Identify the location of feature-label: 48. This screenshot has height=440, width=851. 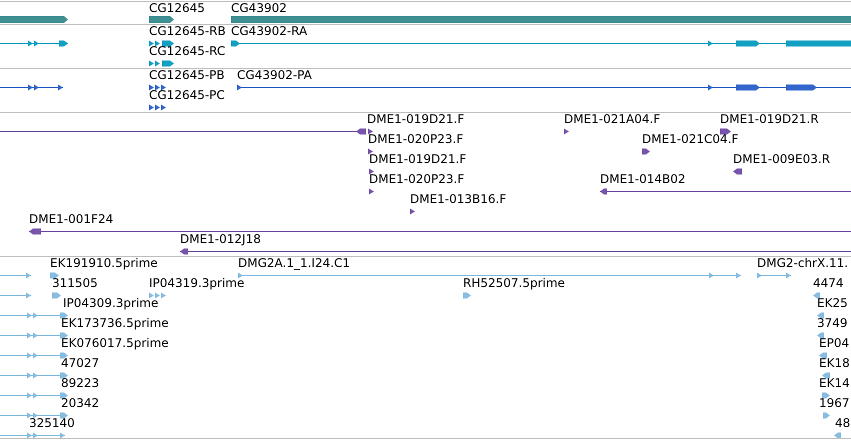
(842, 423).